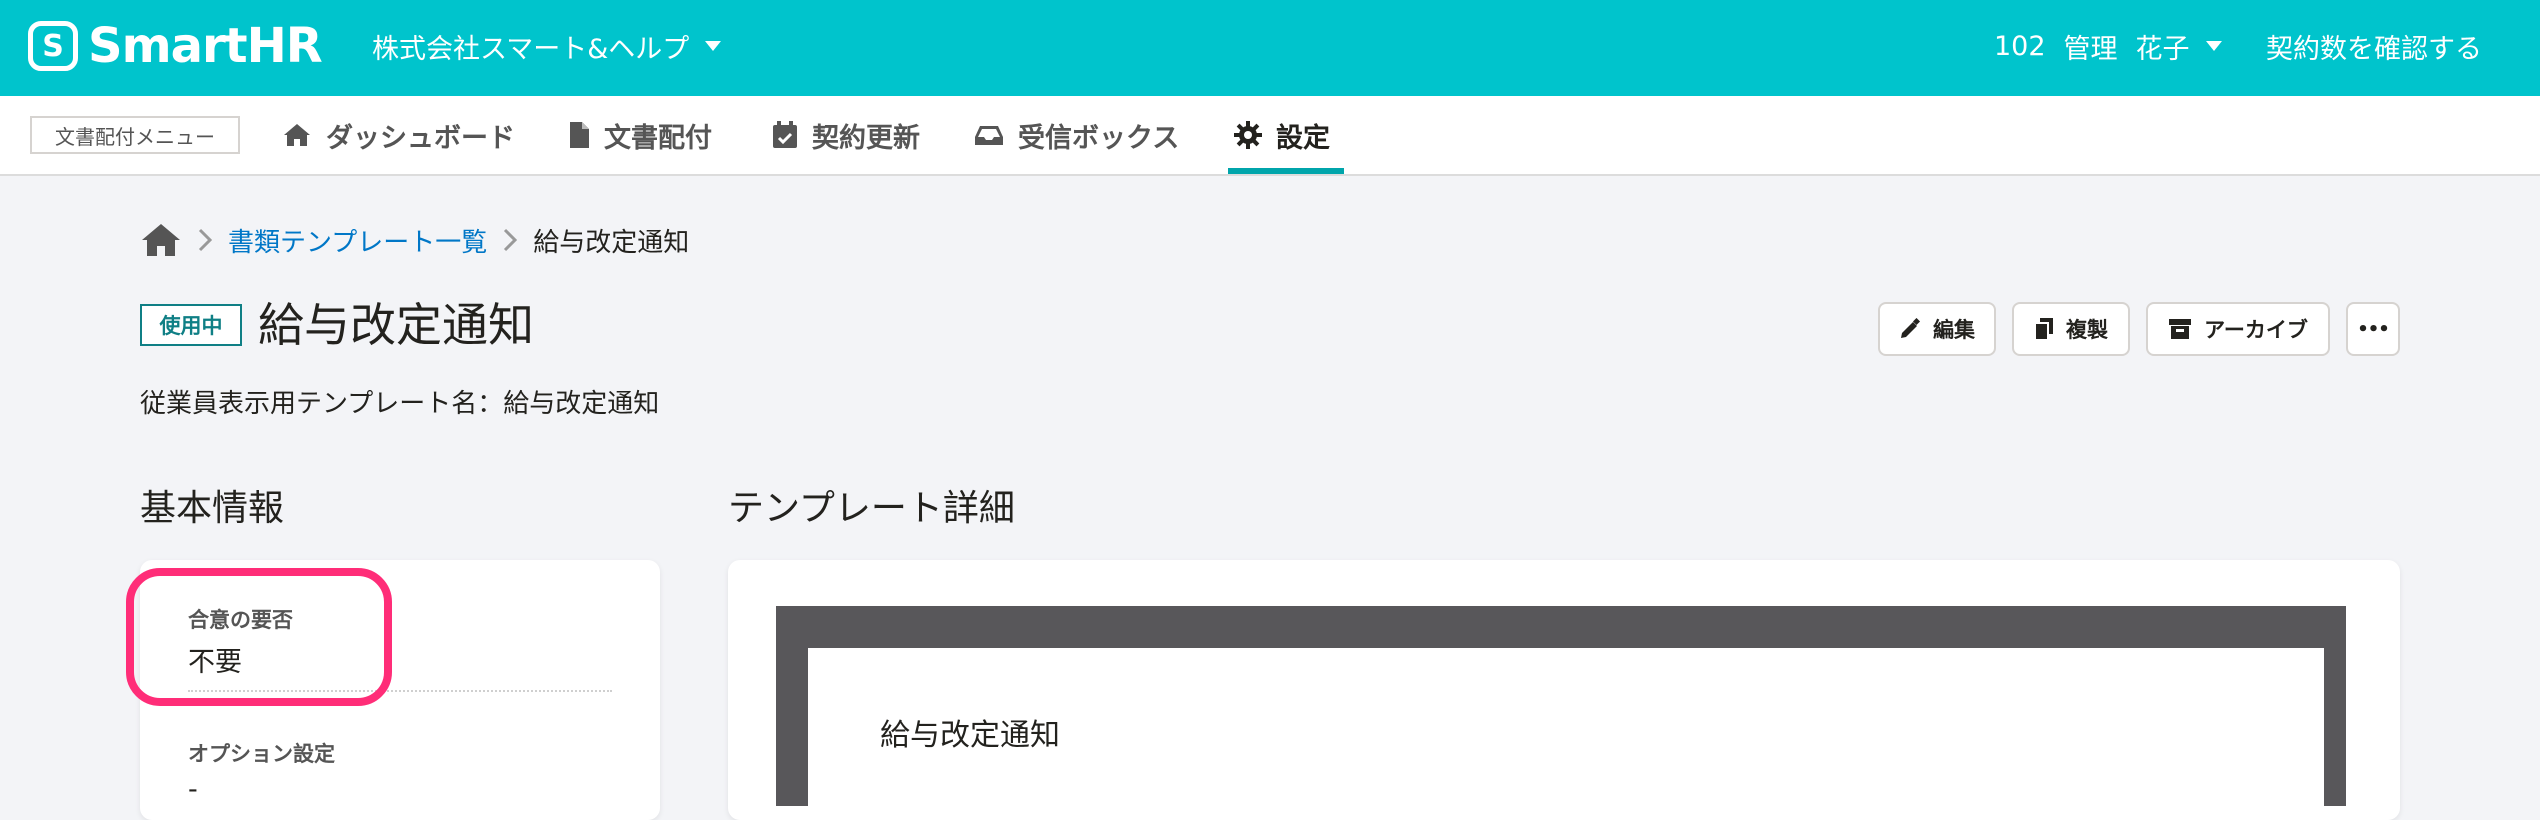 This screenshot has width=2540, height=820. I want to click on pencil-icon, so click(1911, 328).